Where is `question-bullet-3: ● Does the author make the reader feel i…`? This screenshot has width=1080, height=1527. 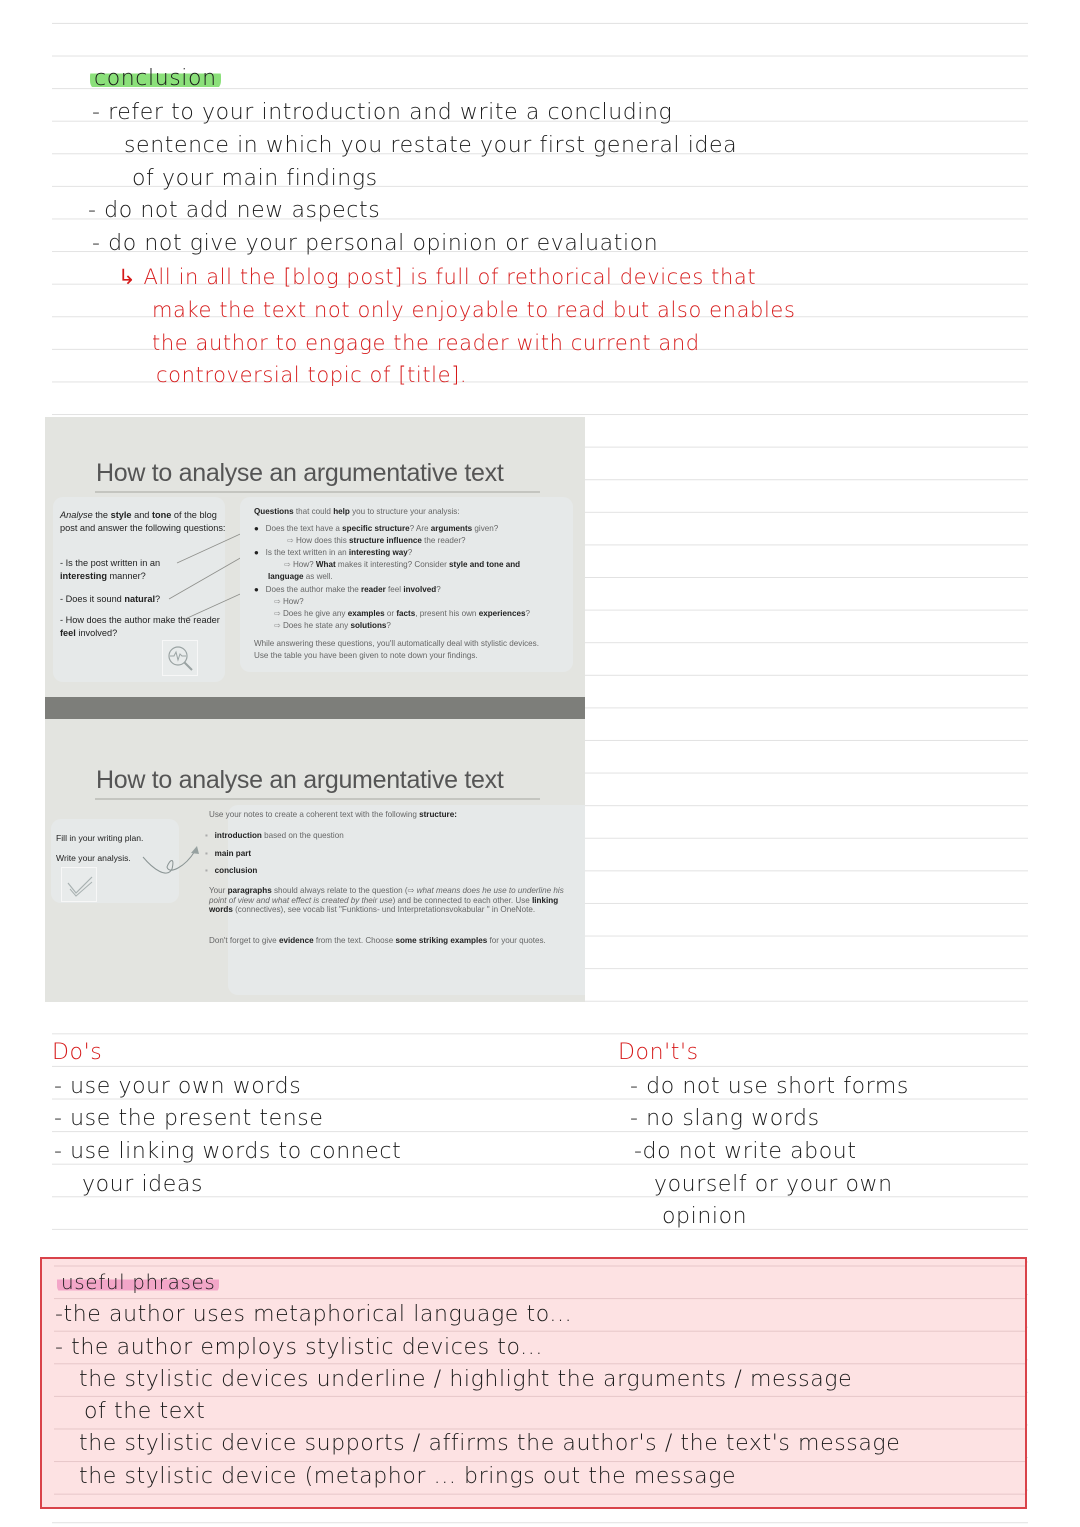 question-bullet-3: ● Does the author make the reader feel i… is located at coordinates (347, 589).